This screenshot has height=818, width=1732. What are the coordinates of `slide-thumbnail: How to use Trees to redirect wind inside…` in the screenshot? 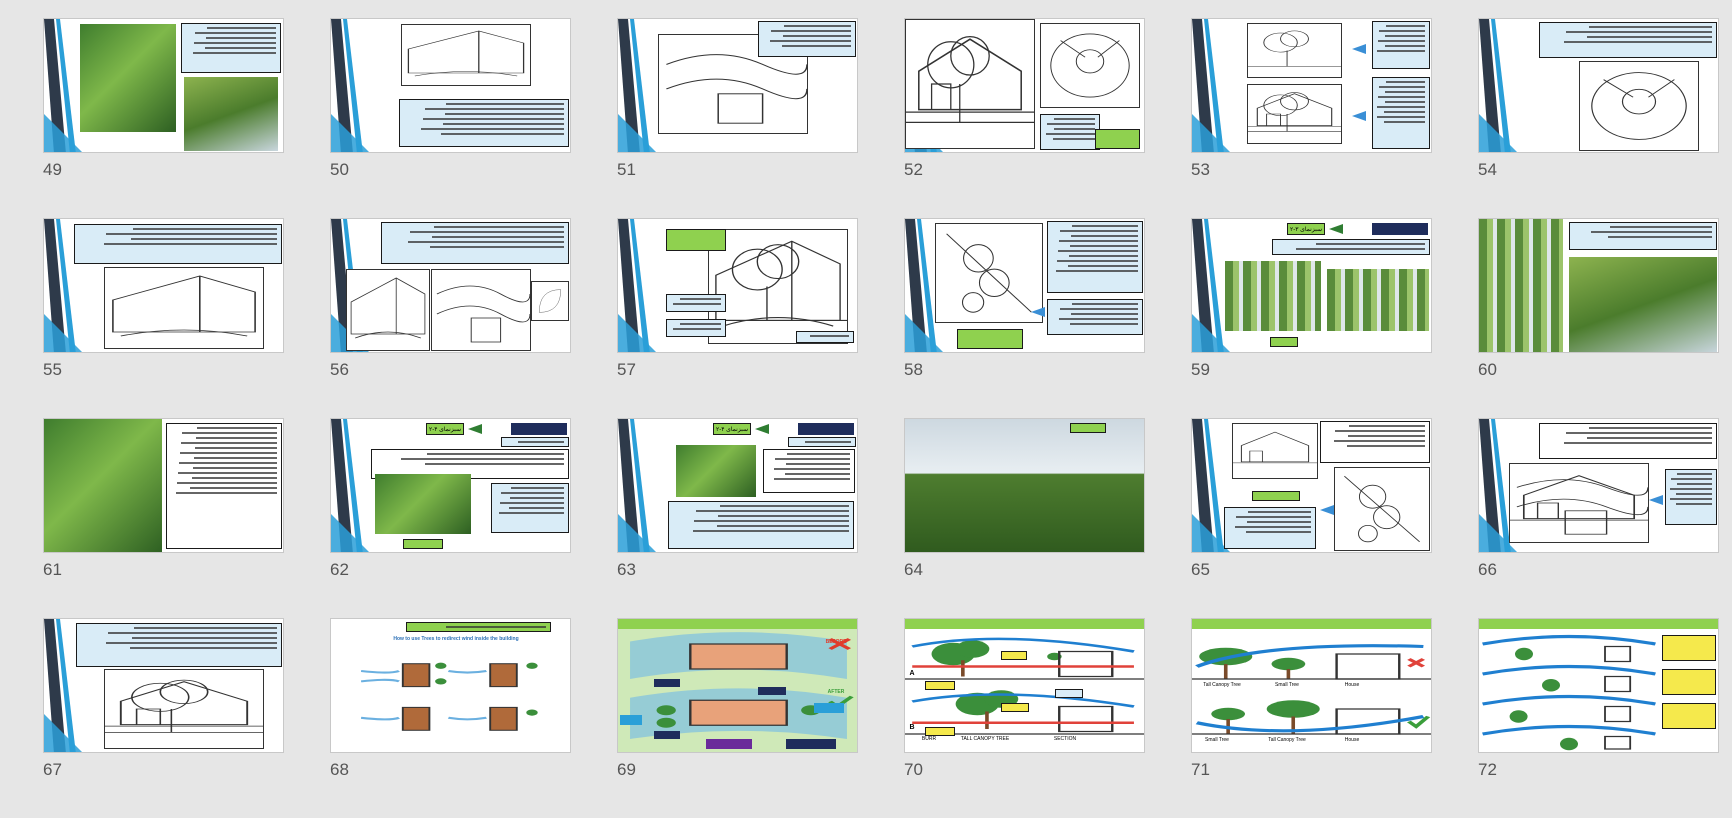 It's located at (450, 685).